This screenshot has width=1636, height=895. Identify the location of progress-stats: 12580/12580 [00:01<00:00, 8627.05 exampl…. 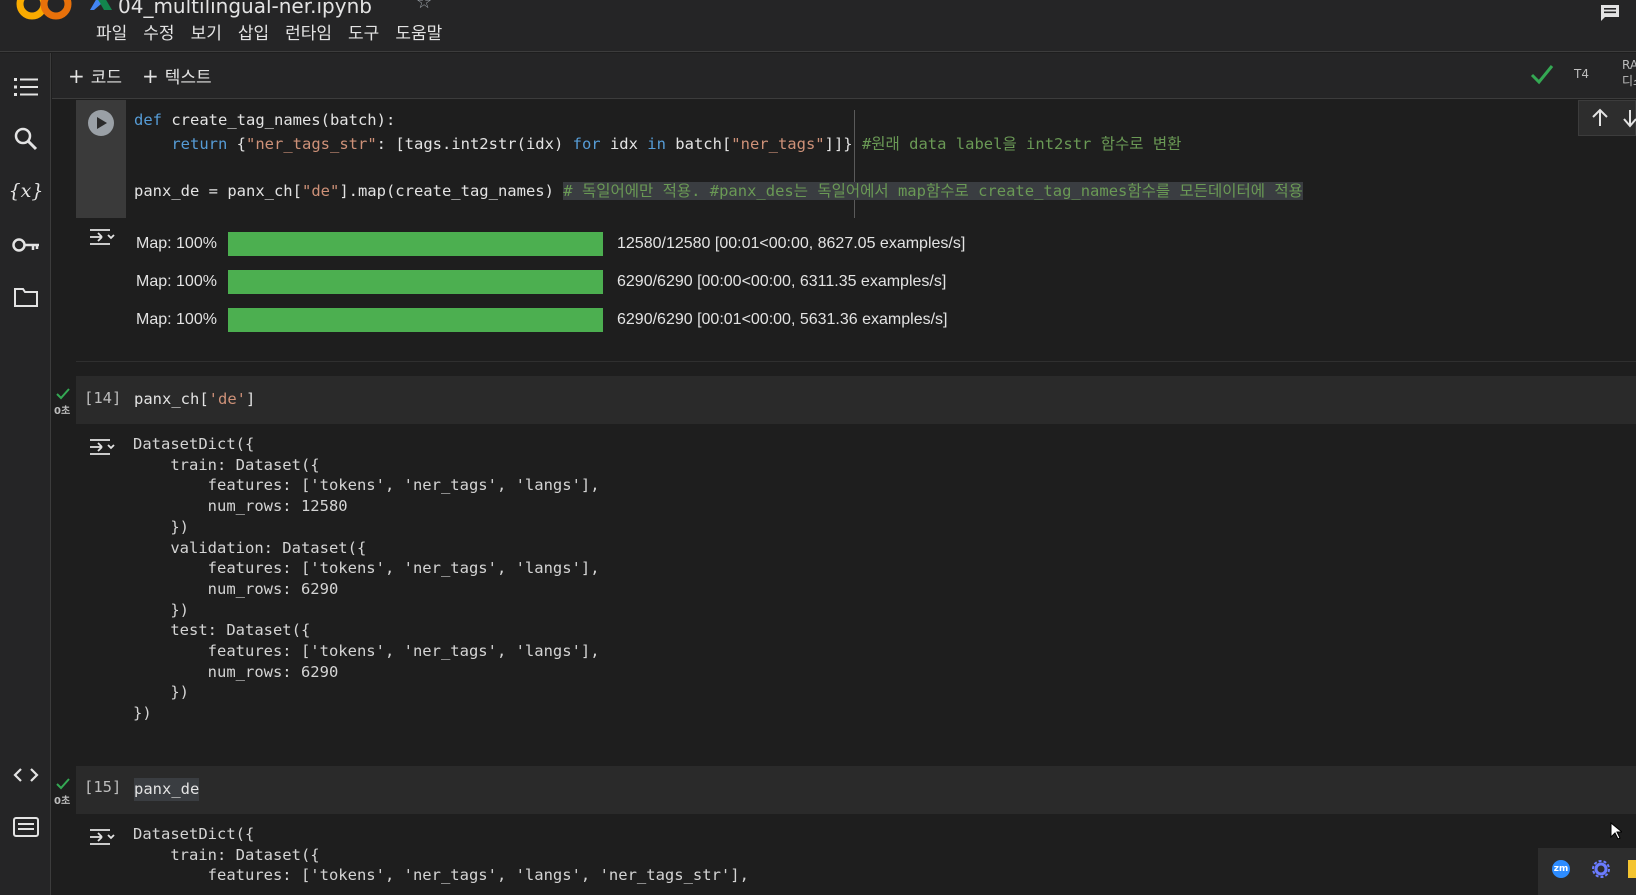
(791, 243).